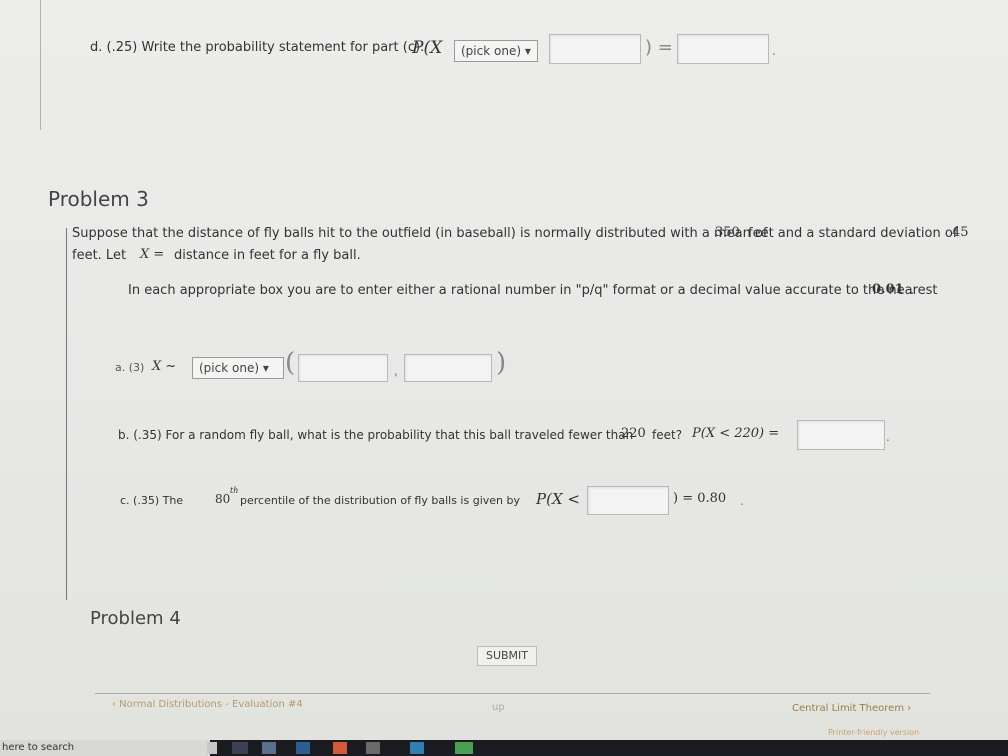 Image resolution: width=1008 pixels, height=756 pixels. I want to click on taskbar-search-text: here to search, so click(38, 747).